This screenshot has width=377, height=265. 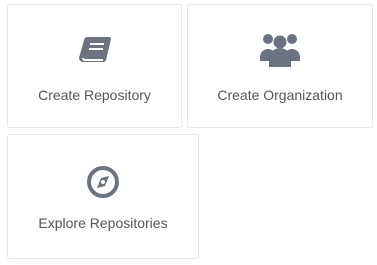 What do you see at coordinates (280, 95) in the screenshot?
I see `create-organization-label: Create Organization` at bounding box center [280, 95].